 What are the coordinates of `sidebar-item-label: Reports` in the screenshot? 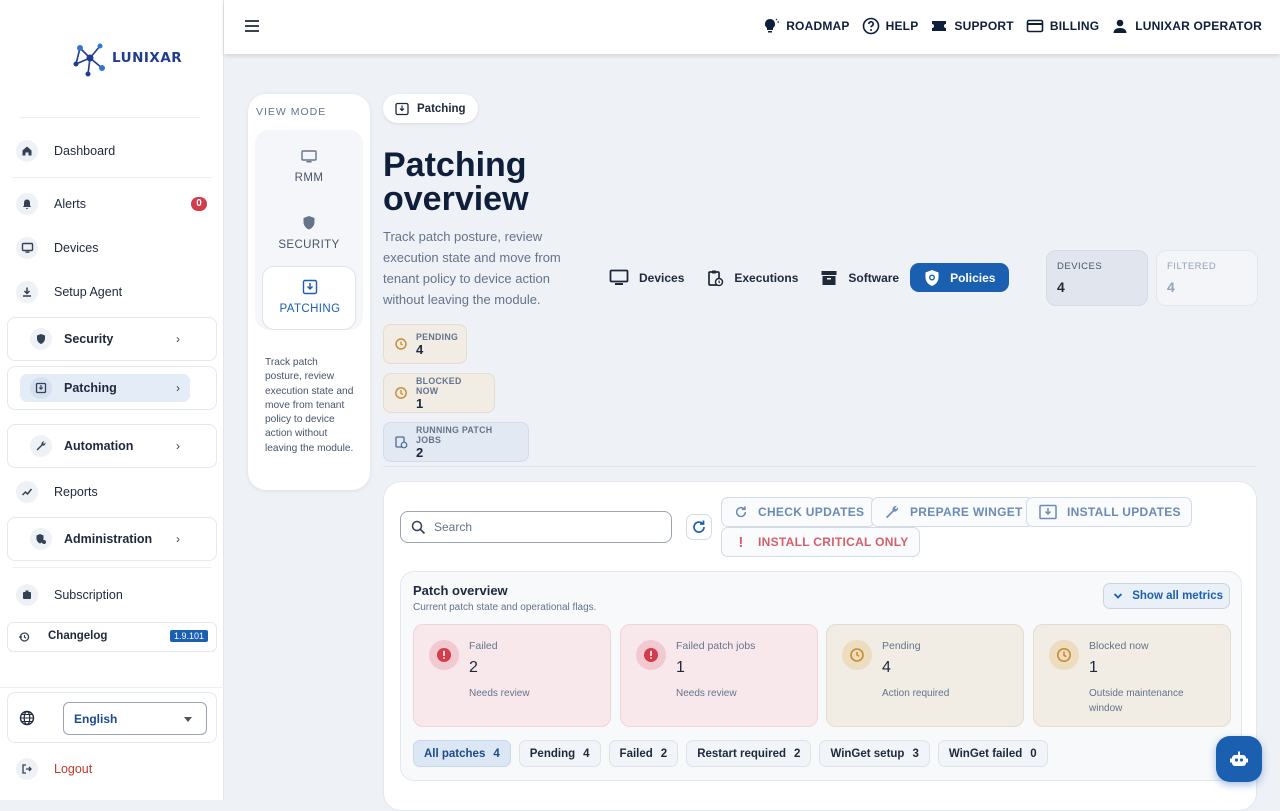 It's located at (76, 492).